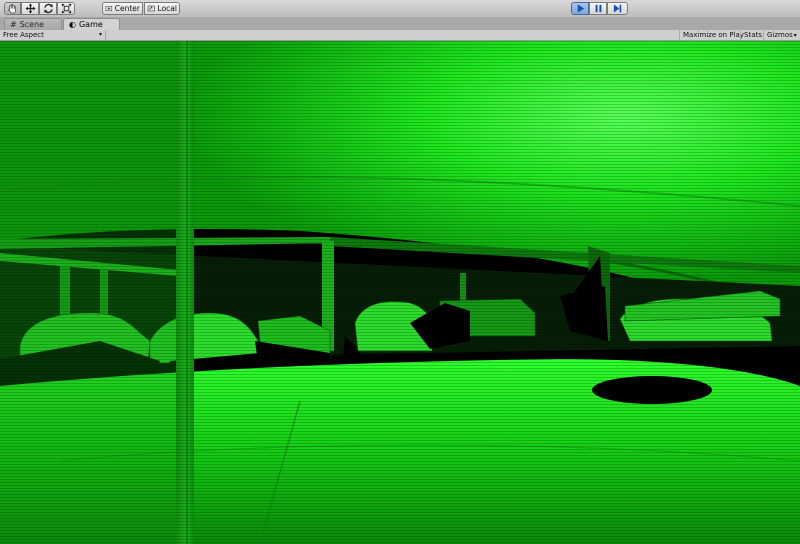  What do you see at coordinates (400, 23) in the screenshot?
I see `view-tab-bar: # Scene ◐ Game` at bounding box center [400, 23].